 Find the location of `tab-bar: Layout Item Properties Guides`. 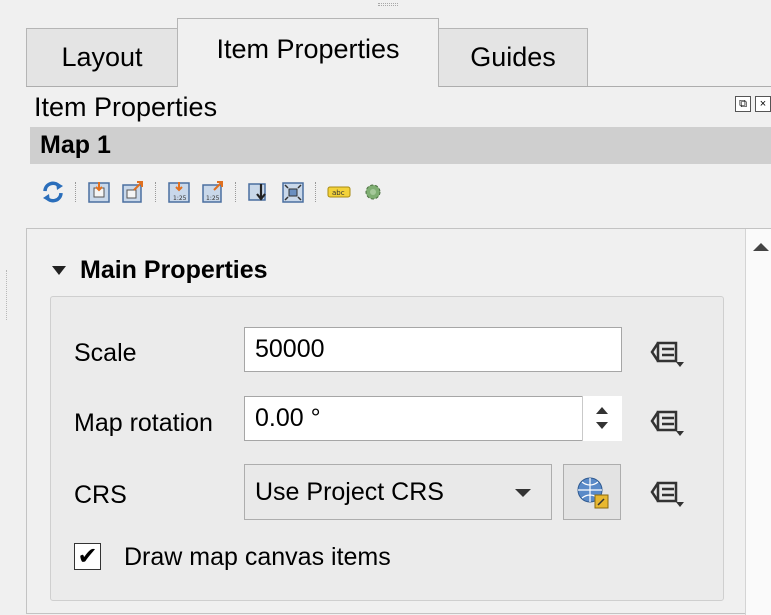

tab-bar: Layout Item Properties Guides is located at coordinates (385, 44).